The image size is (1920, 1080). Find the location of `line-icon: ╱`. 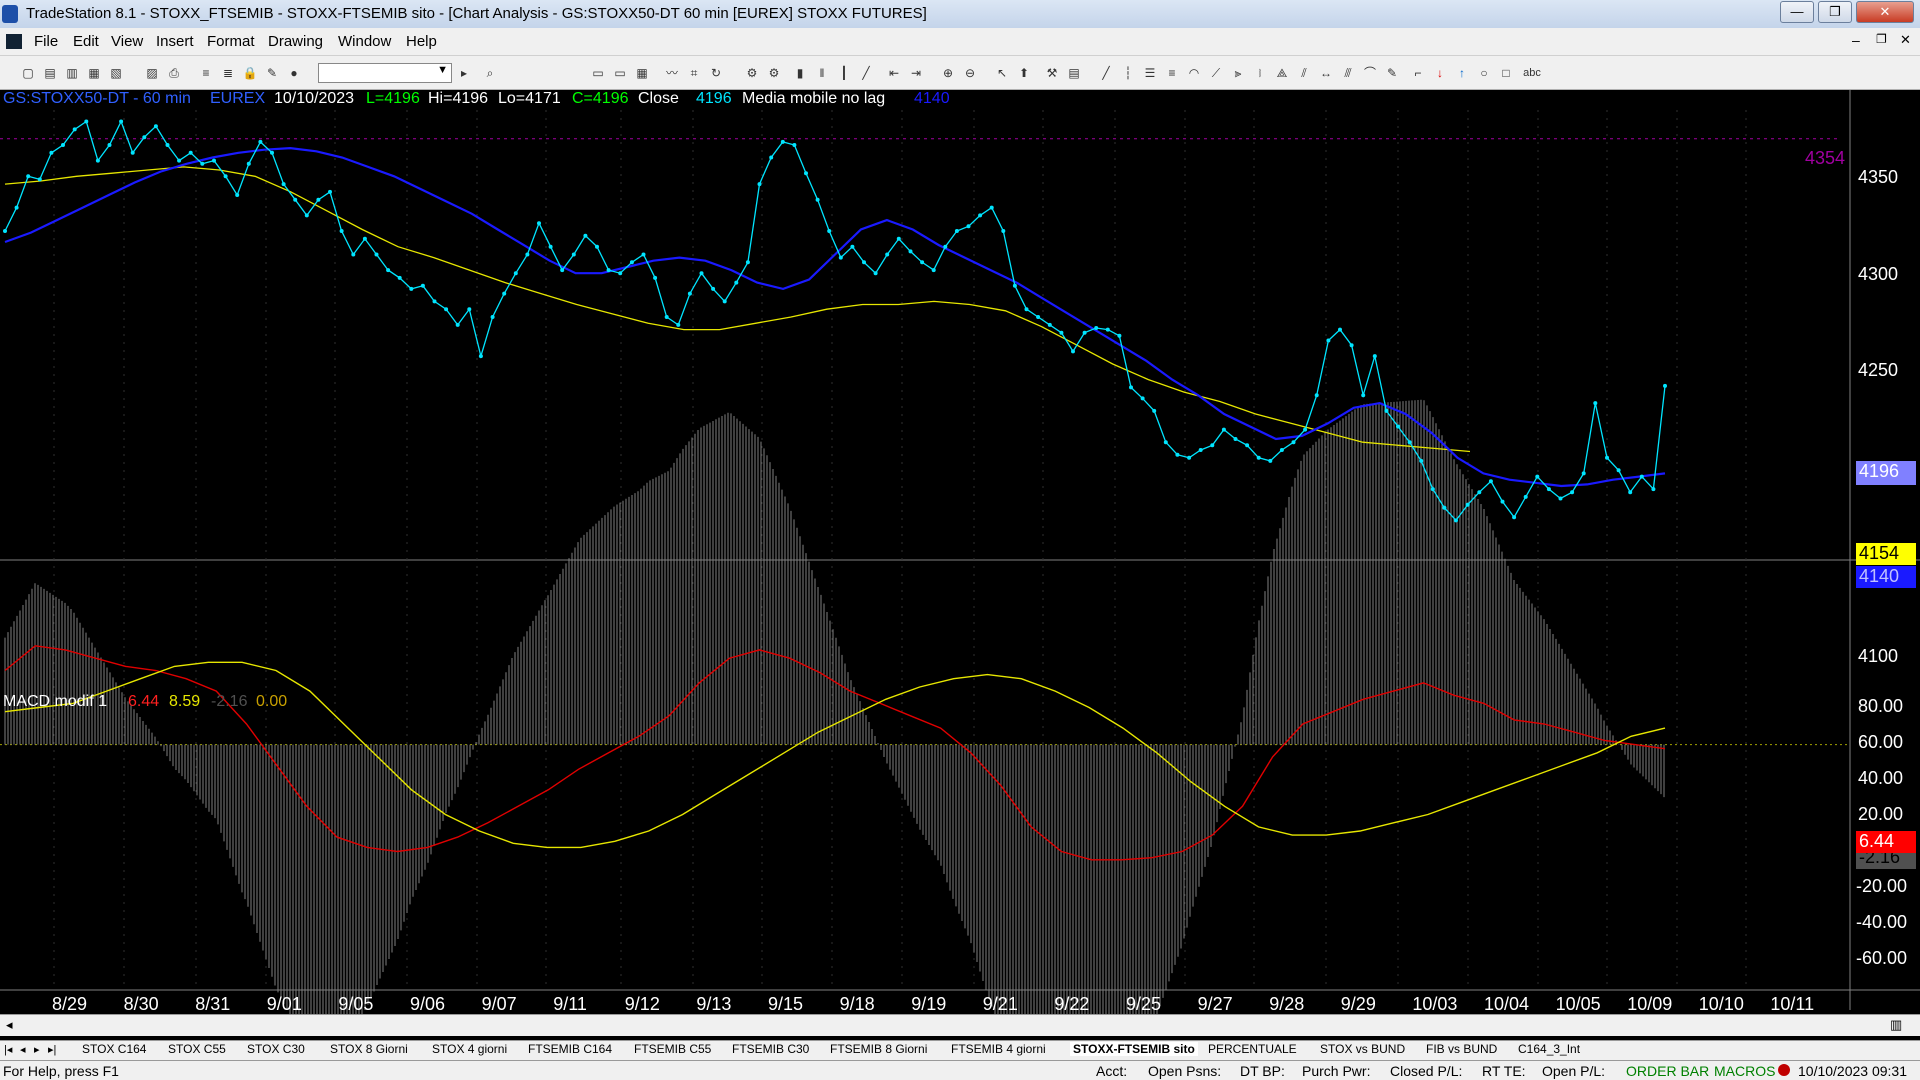

line-icon: ╱ is located at coordinates (866, 73).